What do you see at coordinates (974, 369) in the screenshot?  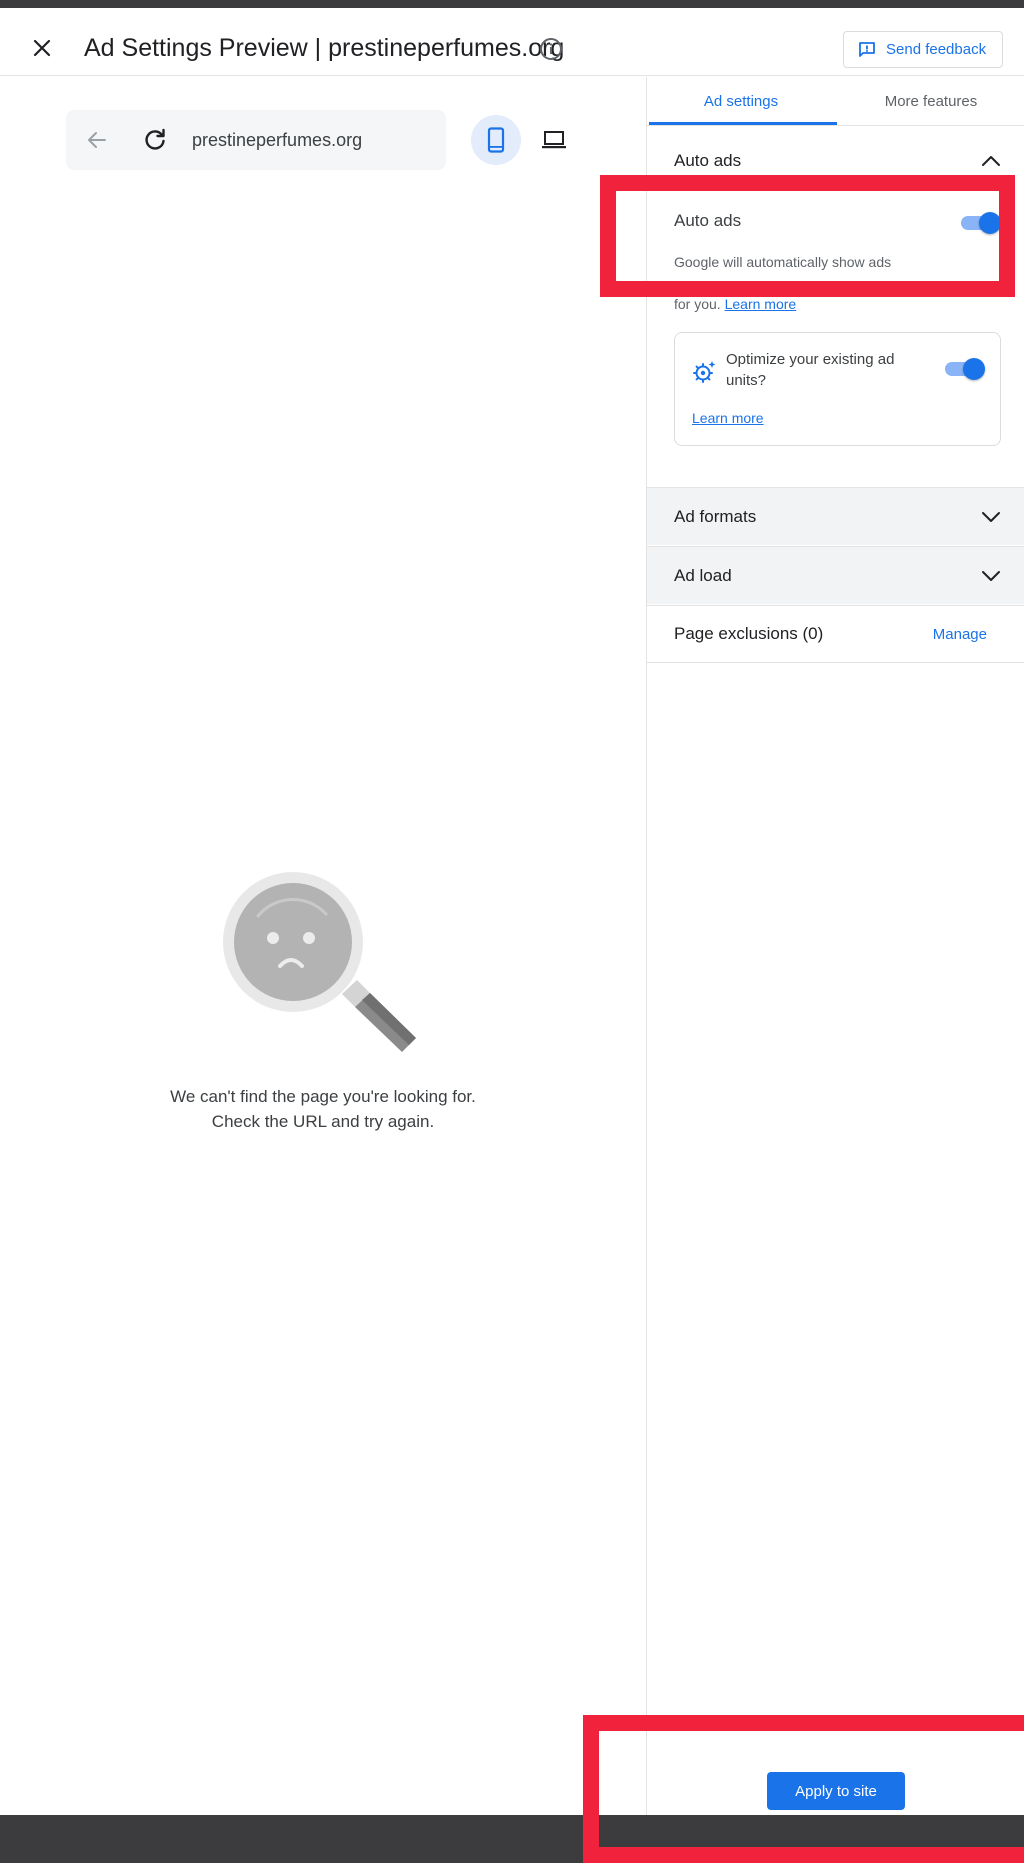 I see `toggle-knob` at bounding box center [974, 369].